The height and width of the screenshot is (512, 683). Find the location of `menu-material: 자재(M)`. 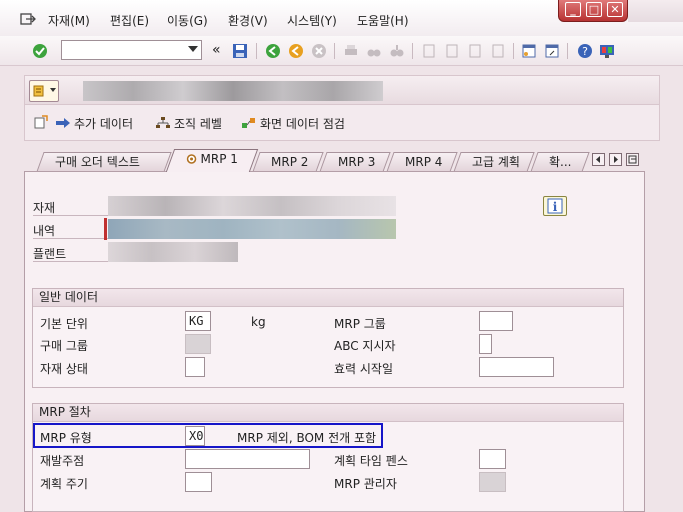

menu-material: 자재(M) is located at coordinates (69, 20).